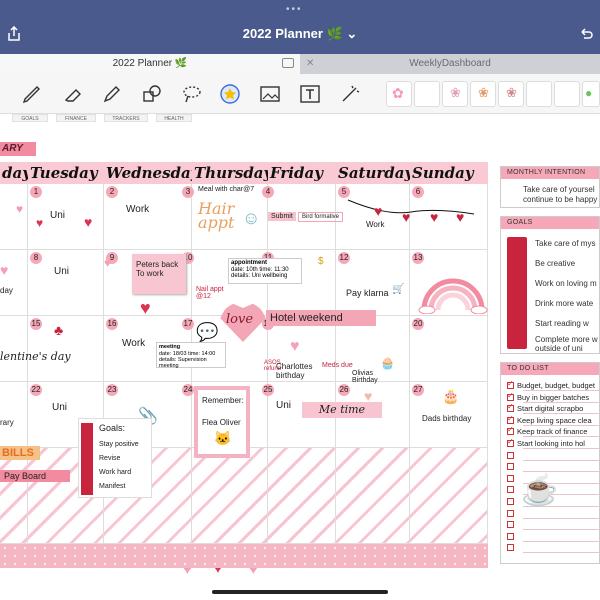 The height and width of the screenshot is (600, 600). Describe the element at coordinates (216, 215) in the screenshot. I see `hair-appt-sticker: Hair appt` at that location.